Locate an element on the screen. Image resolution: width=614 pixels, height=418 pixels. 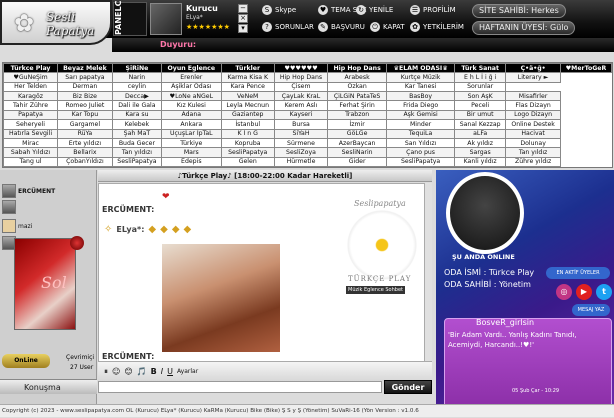
close-button: × is located at coordinates (243, 18).